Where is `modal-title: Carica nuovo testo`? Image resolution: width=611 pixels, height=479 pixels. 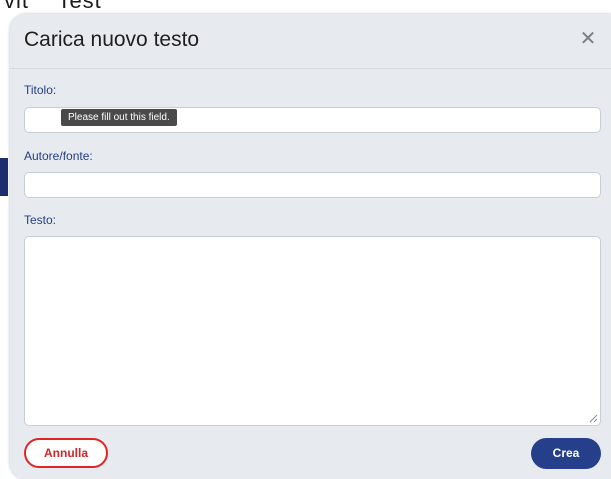
modal-title: Carica nuovo testo is located at coordinates (112, 39).